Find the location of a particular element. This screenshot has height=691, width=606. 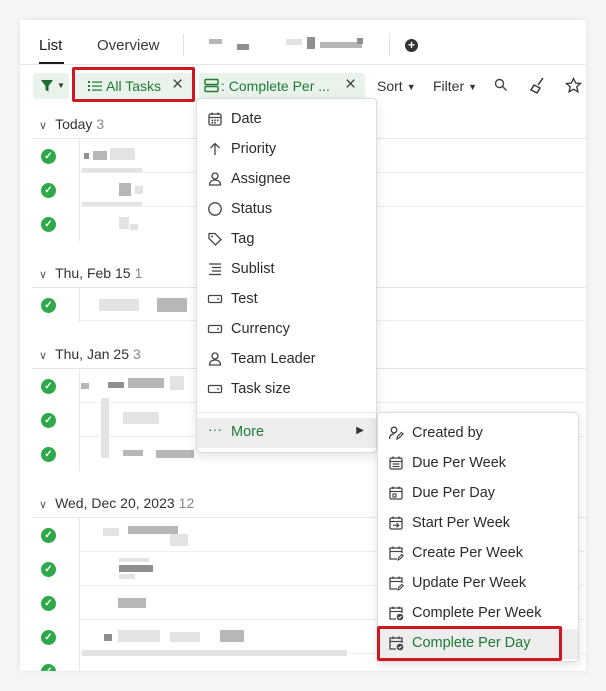

menu-item-due-per-week: Due Per Week is located at coordinates (478, 464).